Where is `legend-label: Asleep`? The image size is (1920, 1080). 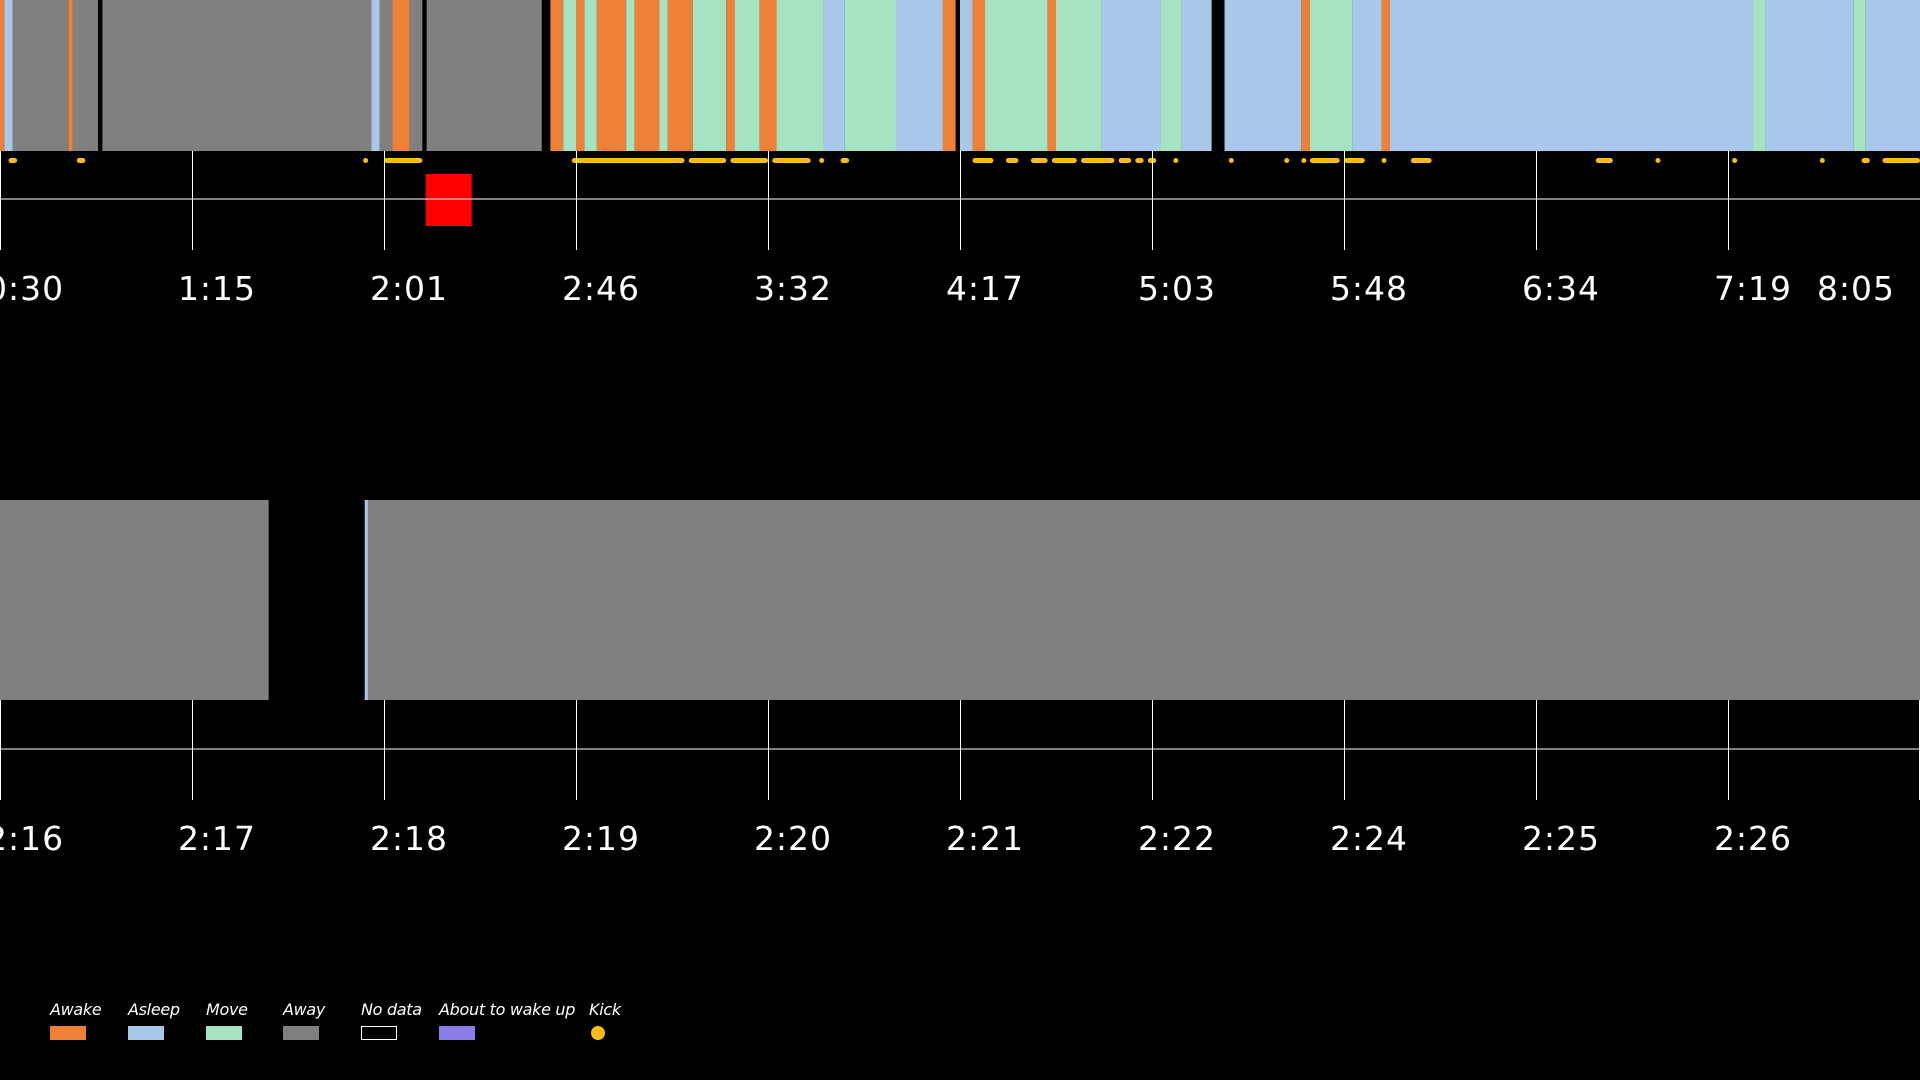
legend-label: Asleep is located at coordinates (154, 1009).